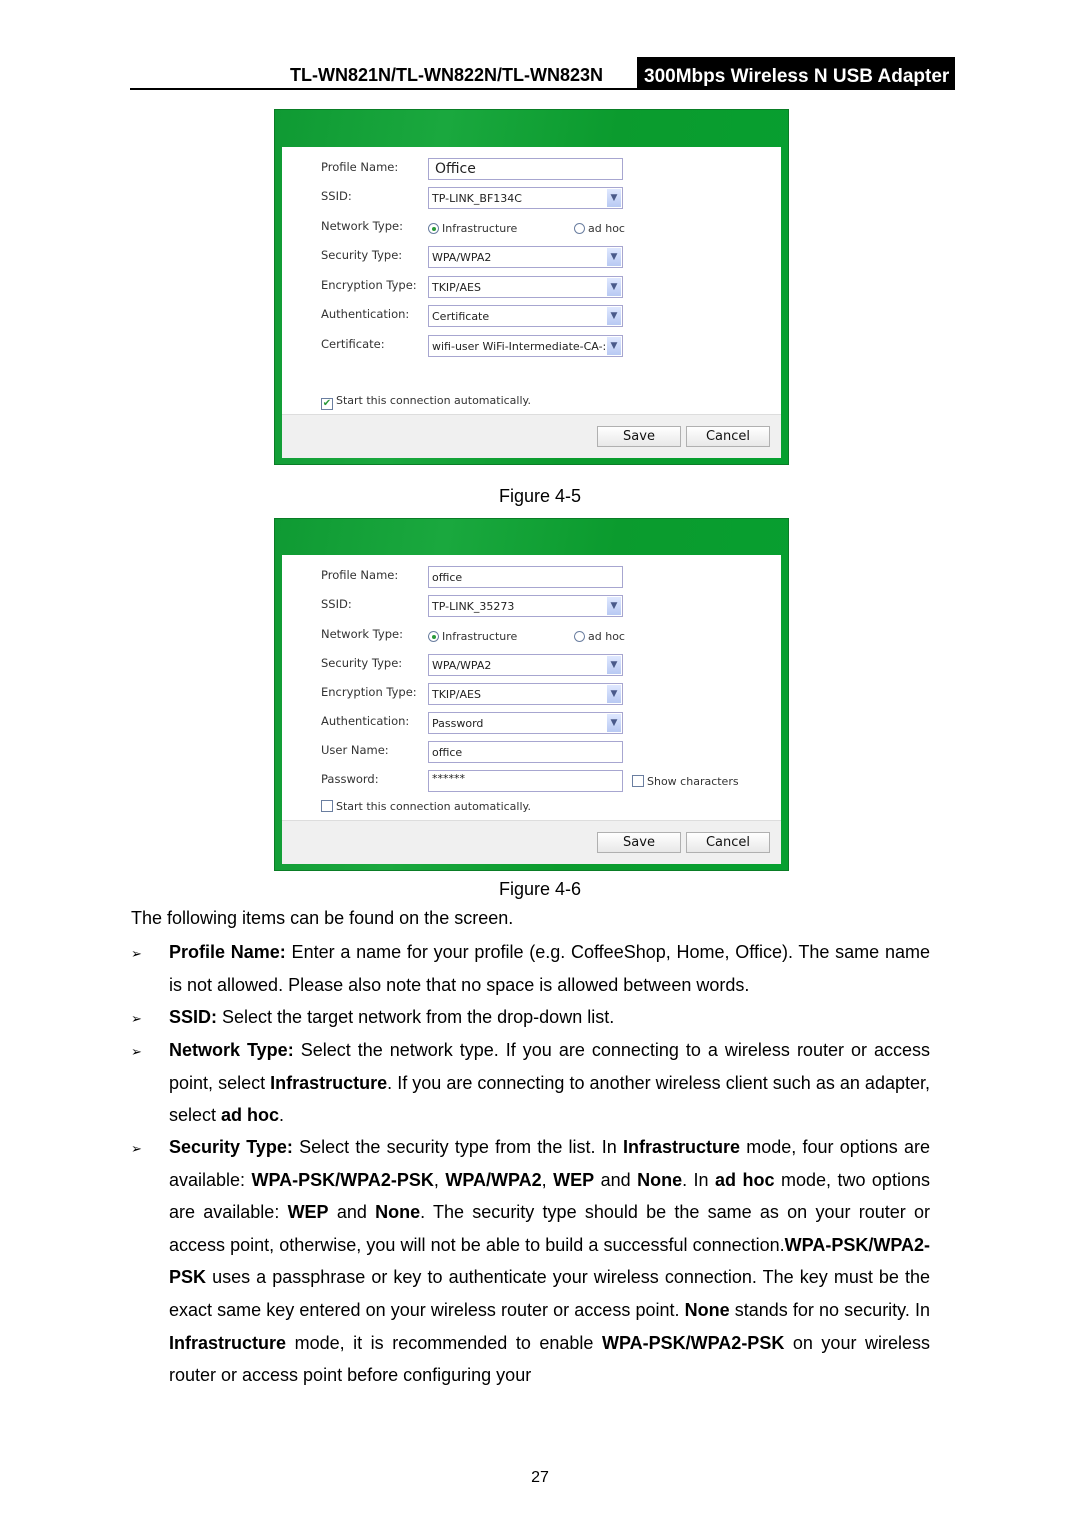  I want to click on label-user-name: User Name:, so click(355, 750).